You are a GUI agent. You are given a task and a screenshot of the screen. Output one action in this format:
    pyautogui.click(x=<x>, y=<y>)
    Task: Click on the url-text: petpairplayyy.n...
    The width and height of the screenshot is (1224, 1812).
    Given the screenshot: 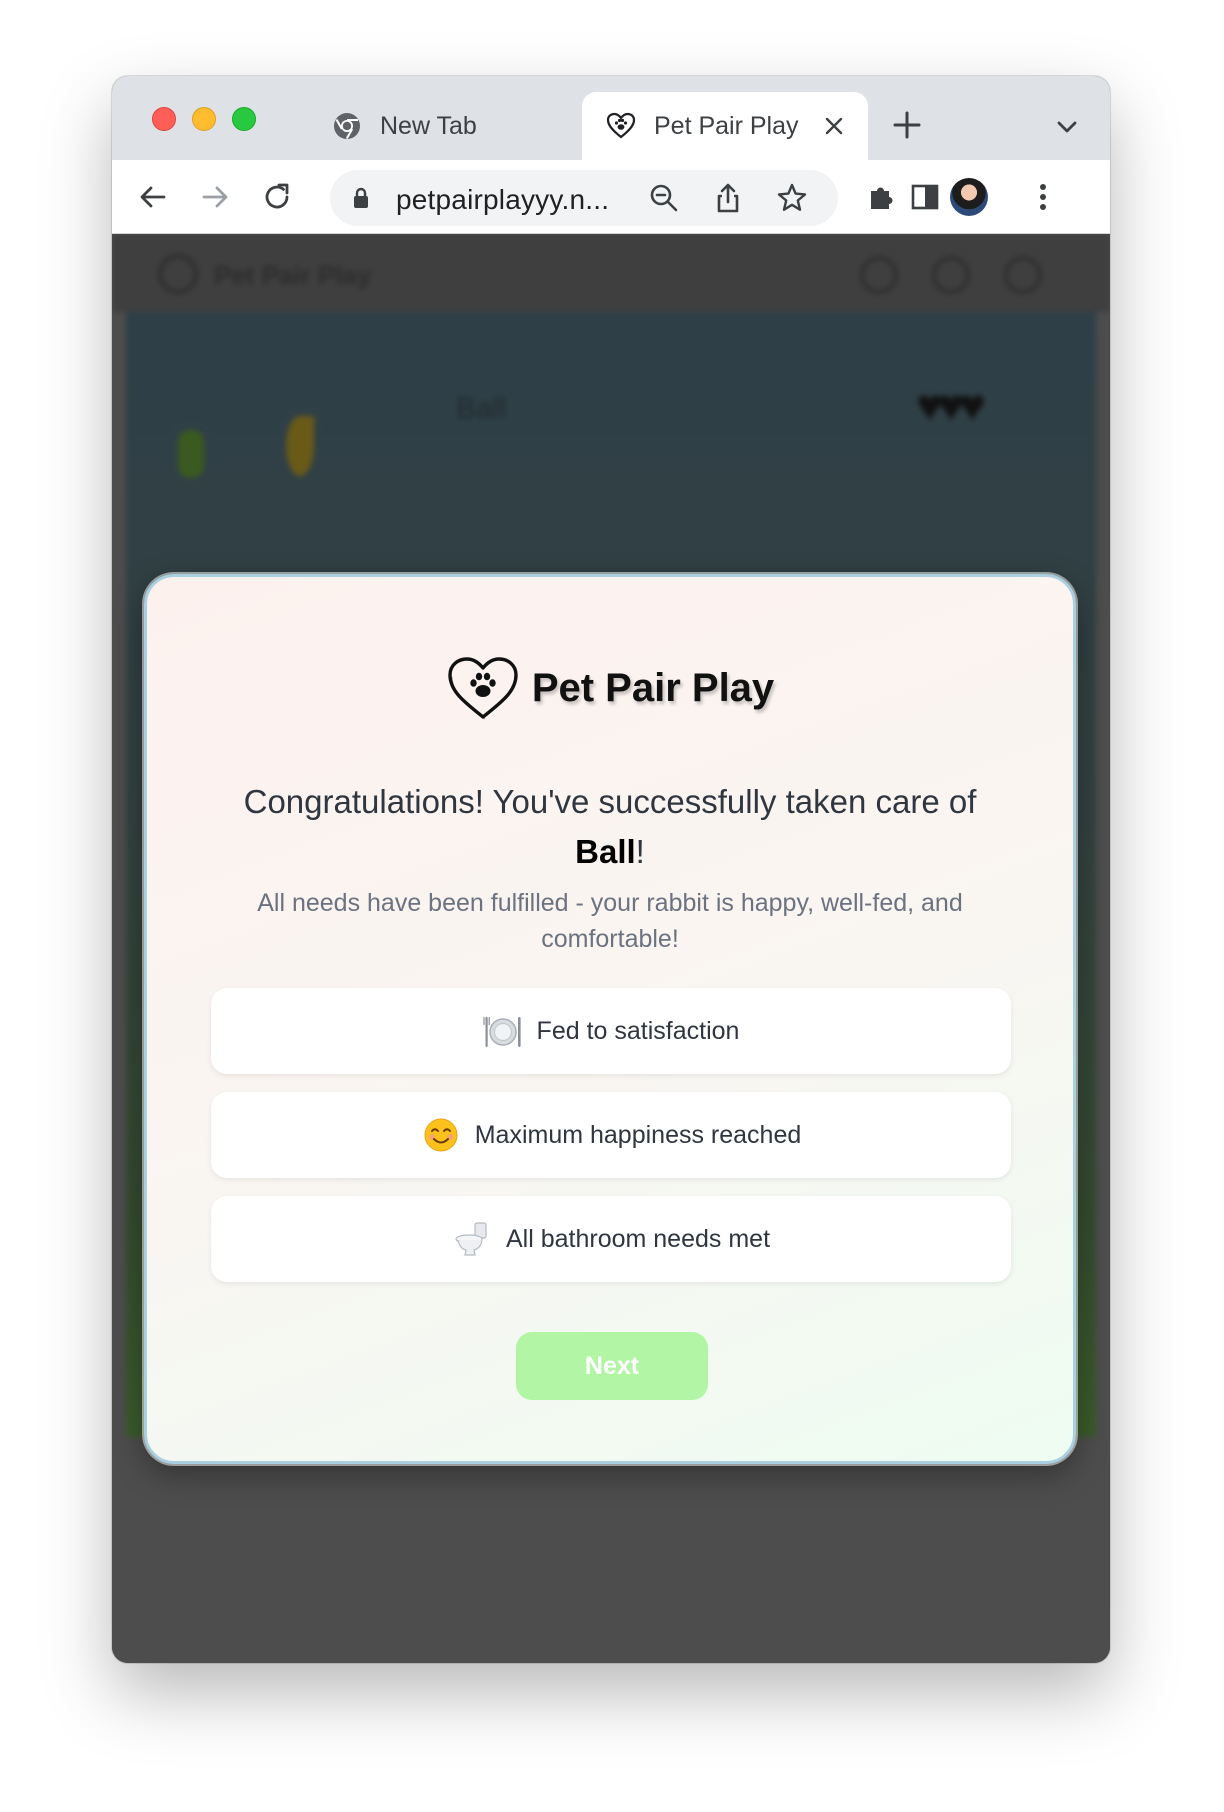 What is the action you would take?
    pyautogui.click(x=503, y=199)
    